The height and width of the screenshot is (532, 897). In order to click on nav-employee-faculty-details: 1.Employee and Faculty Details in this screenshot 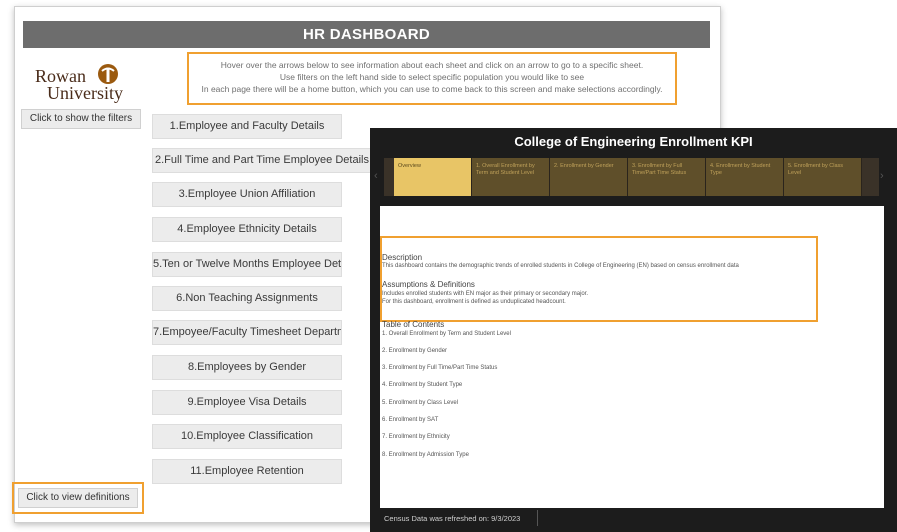, I will do `click(247, 126)`.